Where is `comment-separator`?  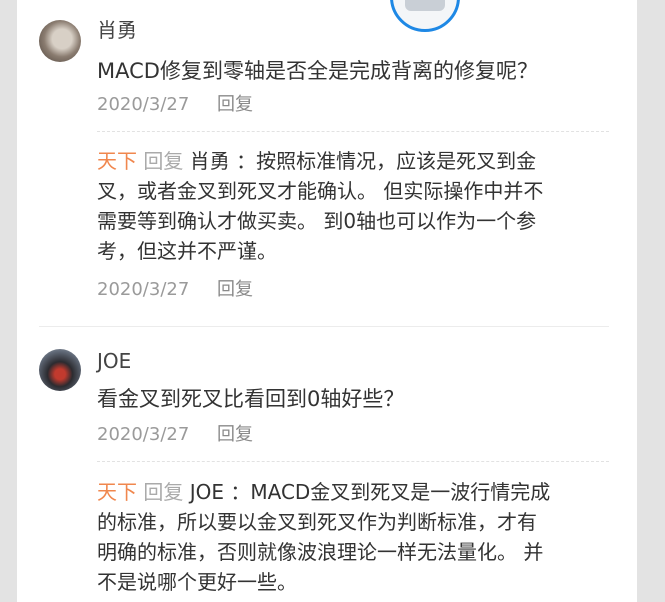
comment-separator is located at coordinates (324, 326).